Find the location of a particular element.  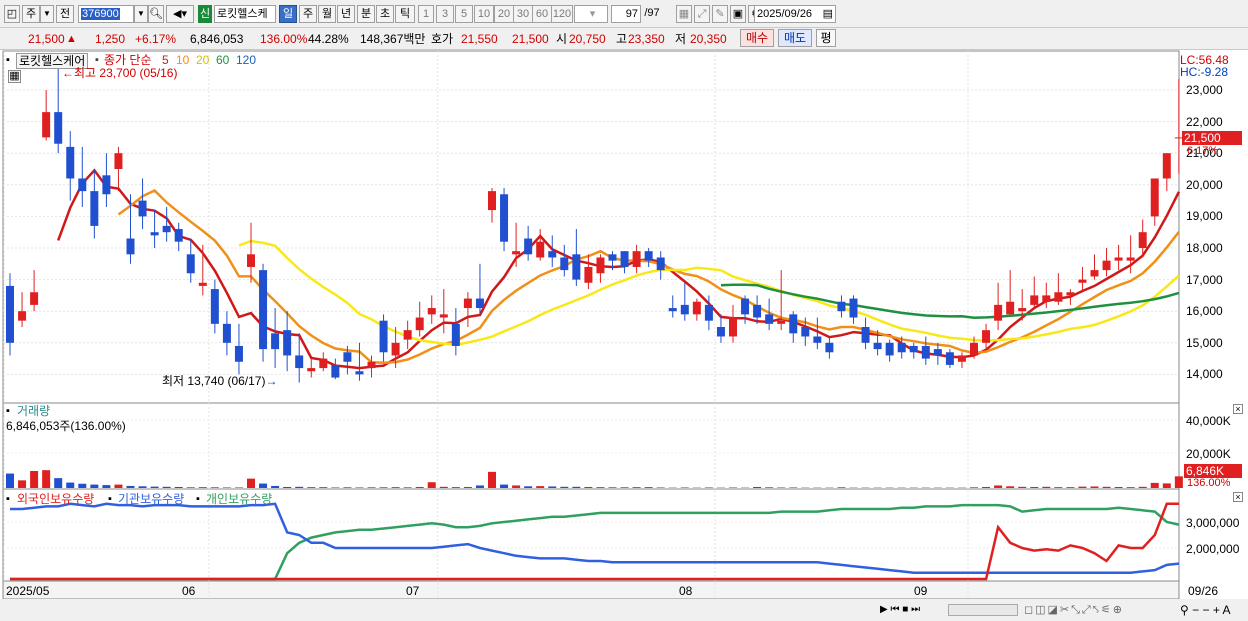

volume-title: 거래량 is located at coordinates (33, 411).